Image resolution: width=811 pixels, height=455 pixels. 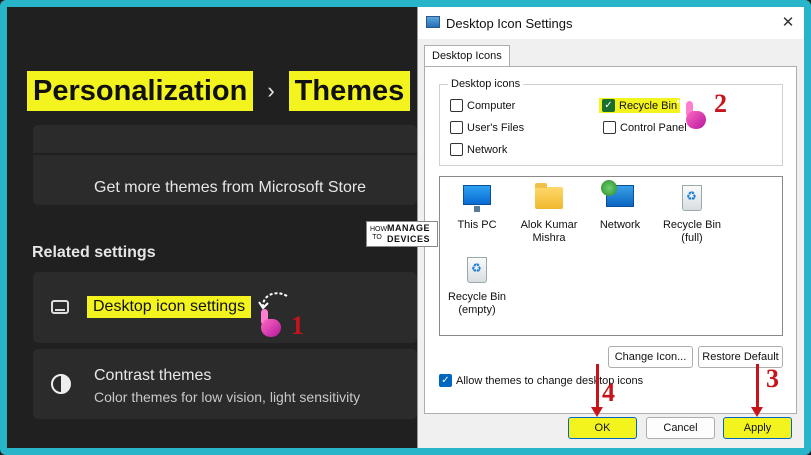 I want to click on control-panel-checkbox: Control Panel, so click(x=645, y=127).